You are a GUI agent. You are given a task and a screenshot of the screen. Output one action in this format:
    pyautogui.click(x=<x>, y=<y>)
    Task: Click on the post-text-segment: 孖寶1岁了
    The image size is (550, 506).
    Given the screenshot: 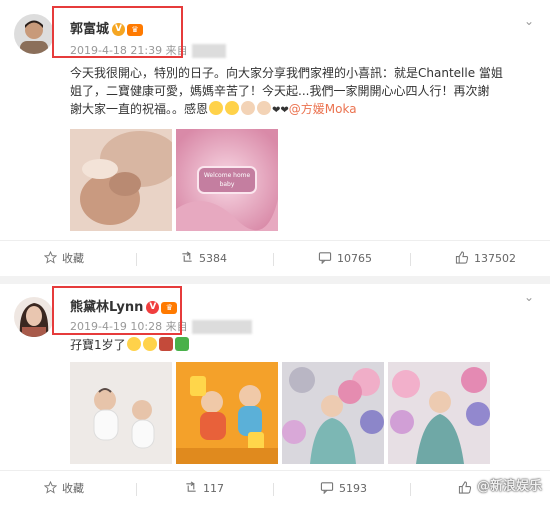 What is the action you would take?
    pyautogui.click(x=98, y=345)
    